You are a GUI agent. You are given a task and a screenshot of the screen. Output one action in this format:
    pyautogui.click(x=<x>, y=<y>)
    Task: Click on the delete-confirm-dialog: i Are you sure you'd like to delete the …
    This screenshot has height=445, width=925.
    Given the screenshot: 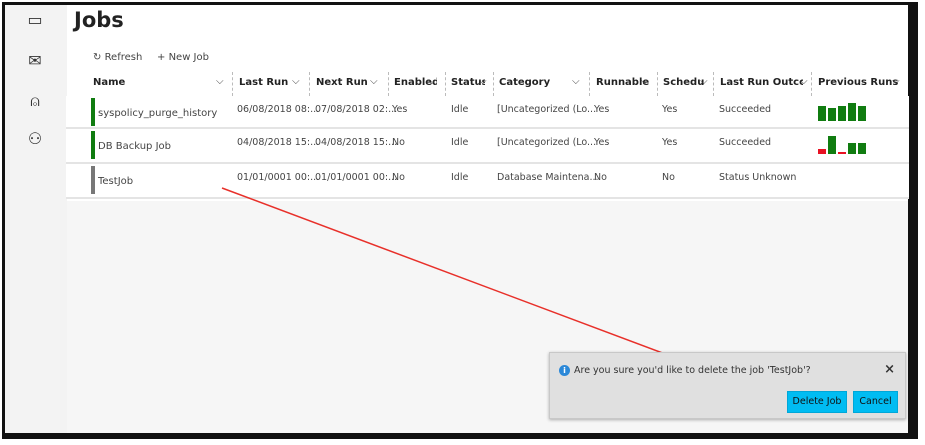 What is the action you would take?
    pyautogui.click(x=727, y=385)
    